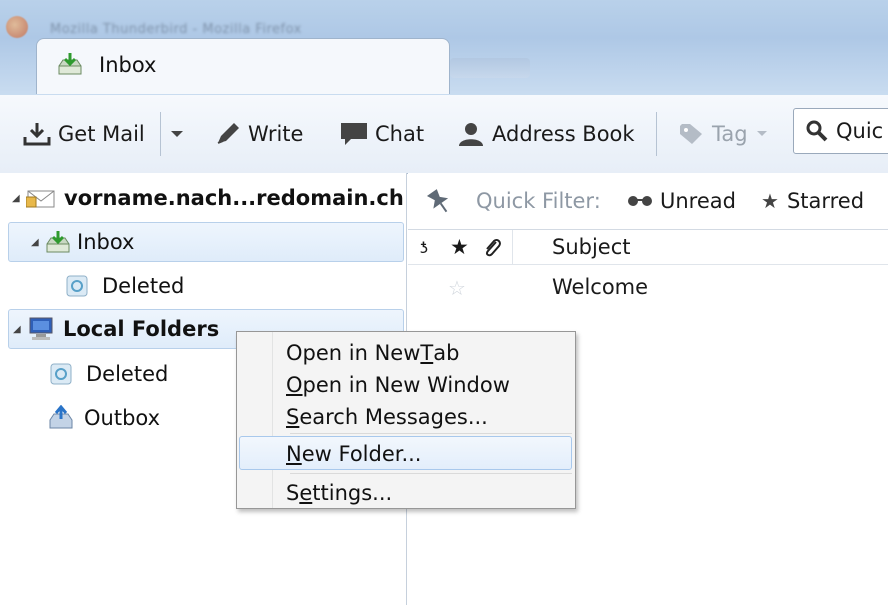 The height and width of the screenshot is (605, 888). I want to click on address-book-button: Address Book, so click(545, 134).